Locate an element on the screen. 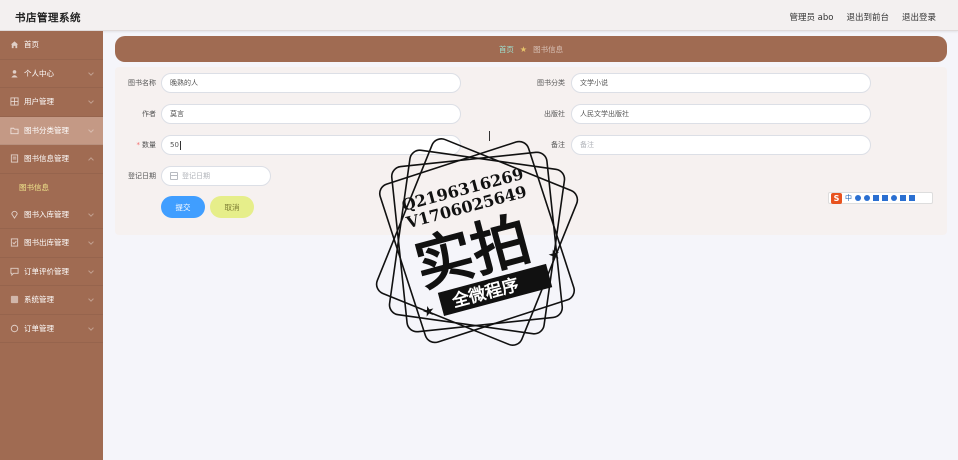 This screenshot has height=460, width=958. sidebar-item-label: 个人中心 is located at coordinates (39, 73).